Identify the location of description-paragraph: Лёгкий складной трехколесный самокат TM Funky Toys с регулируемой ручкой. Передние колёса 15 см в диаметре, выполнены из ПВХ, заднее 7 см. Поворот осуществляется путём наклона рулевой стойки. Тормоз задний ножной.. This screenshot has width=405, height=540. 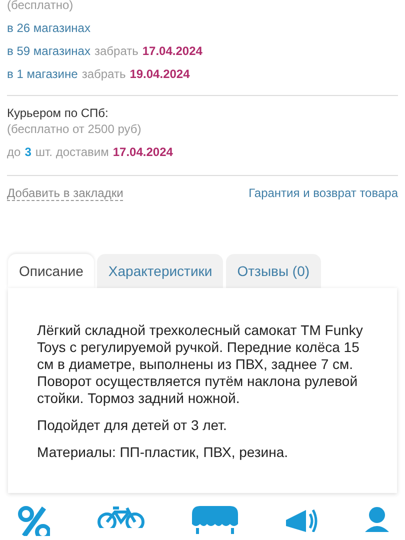
(200, 364).